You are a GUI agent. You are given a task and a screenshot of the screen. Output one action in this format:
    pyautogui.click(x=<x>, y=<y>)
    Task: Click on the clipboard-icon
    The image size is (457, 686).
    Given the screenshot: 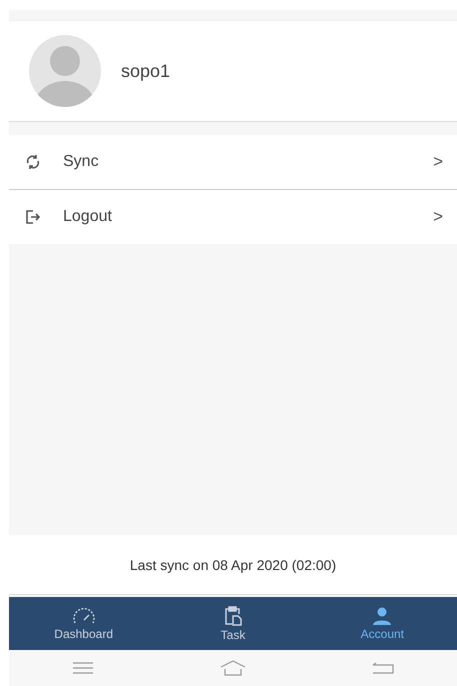 What is the action you would take?
    pyautogui.click(x=233, y=616)
    